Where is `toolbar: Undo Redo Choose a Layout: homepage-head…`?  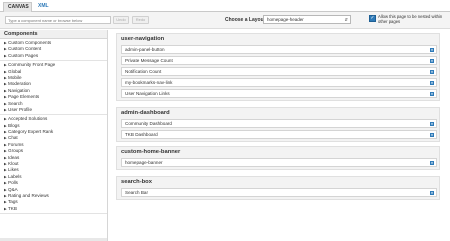 toolbar: Undo Redo Choose a Layout: homepage-head… is located at coordinates (225, 20).